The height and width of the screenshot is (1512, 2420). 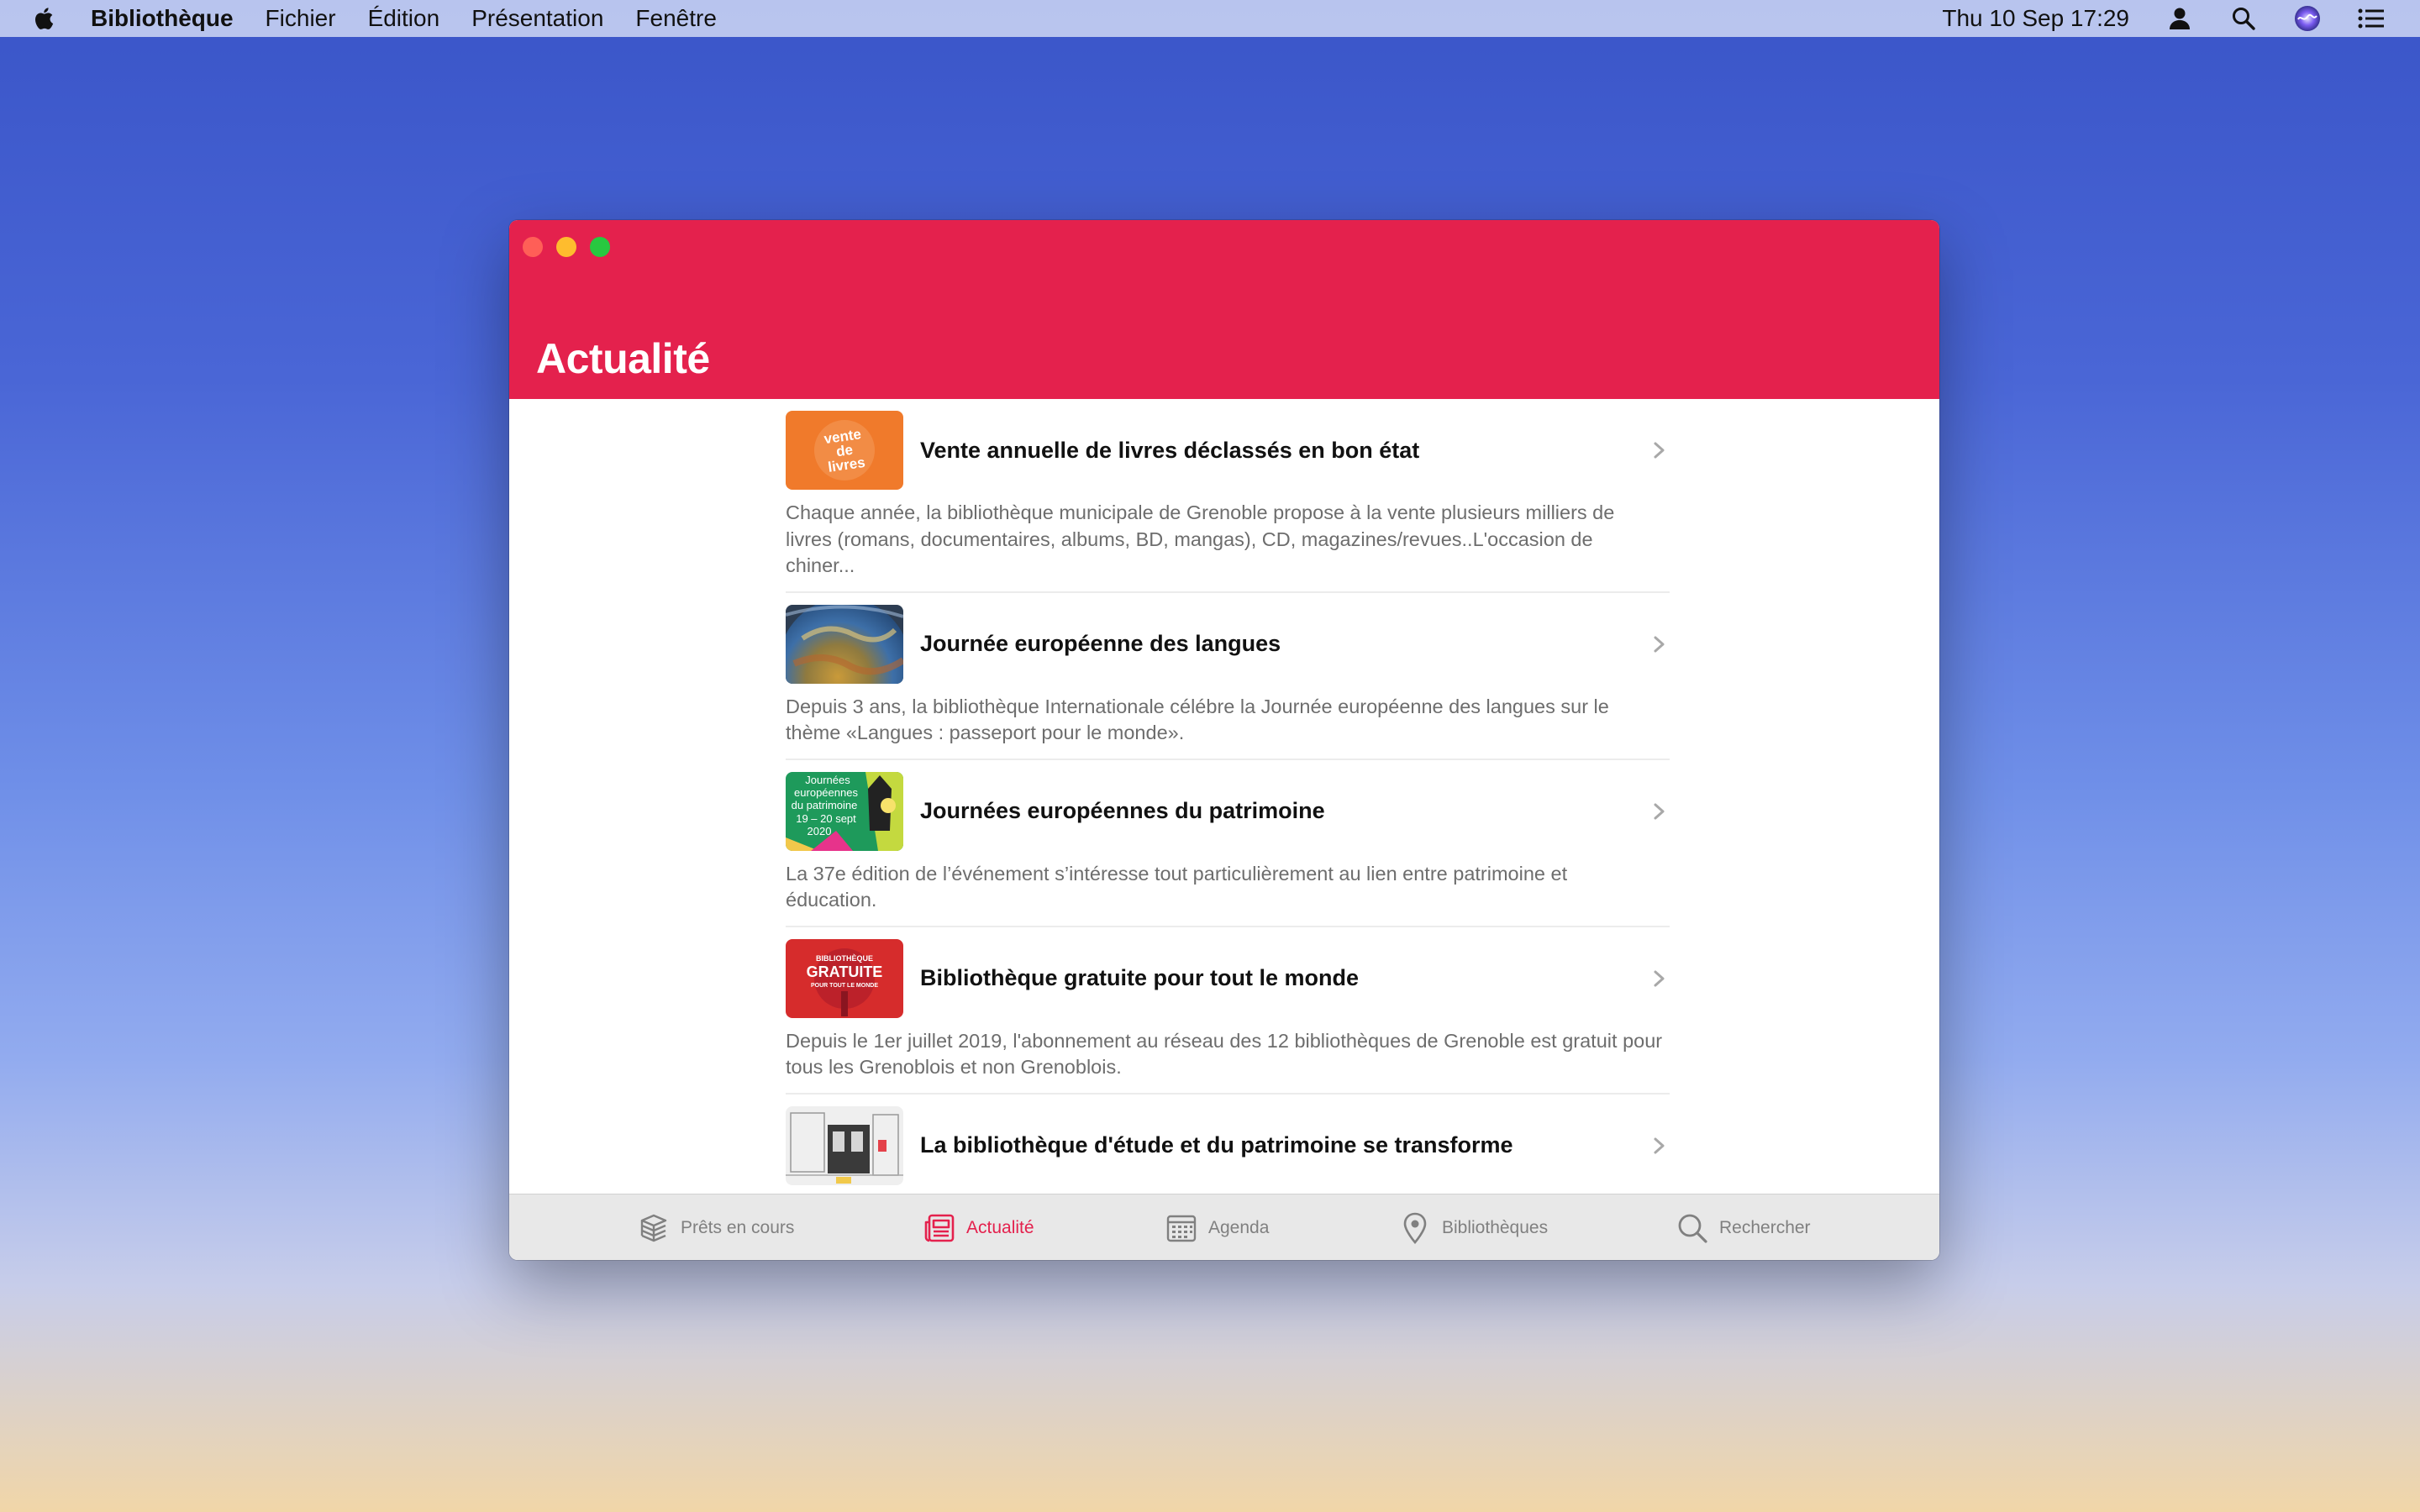 What do you see at coordinates (404, 18) in the screenshot?
I see `menu-edition: Édition` at bounding box center [404, 18].